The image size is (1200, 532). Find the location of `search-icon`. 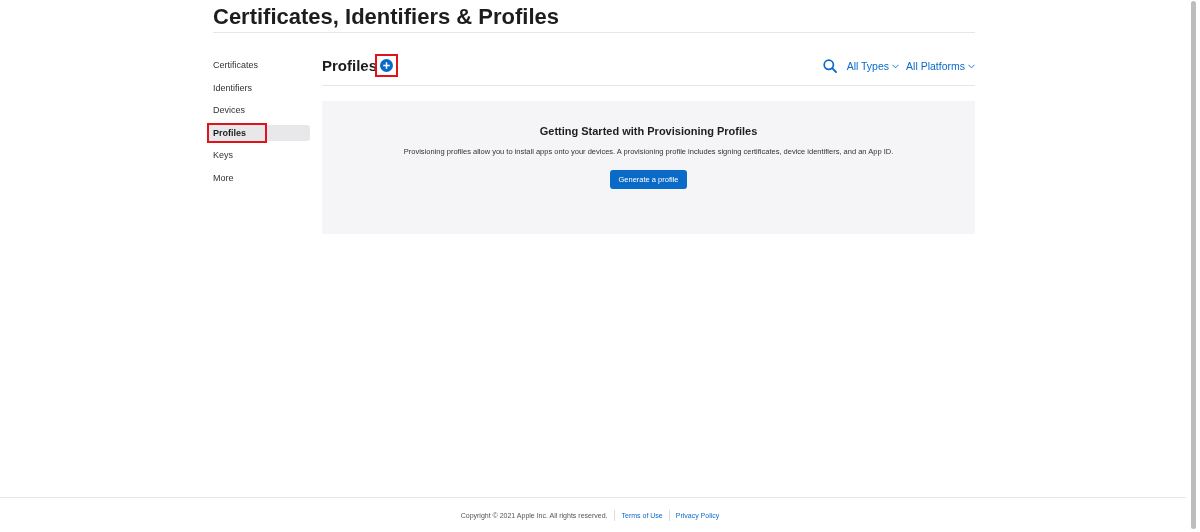

search-icon is located at coordinates (829, 65).